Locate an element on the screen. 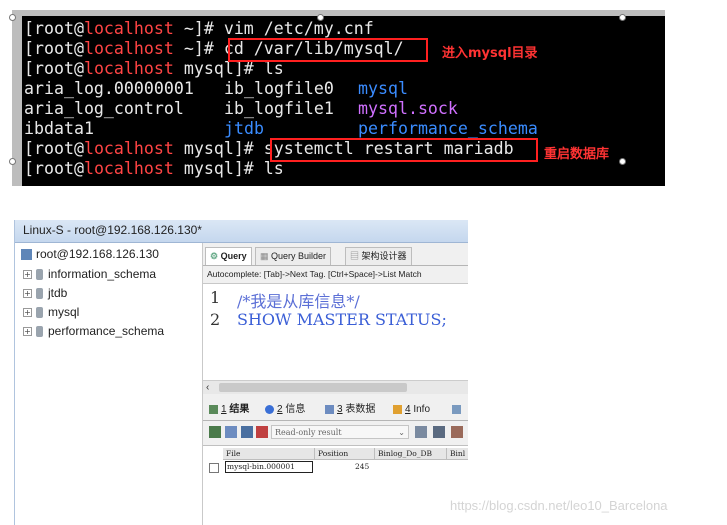  line-number: 1 is located at coordinates (215, 297).